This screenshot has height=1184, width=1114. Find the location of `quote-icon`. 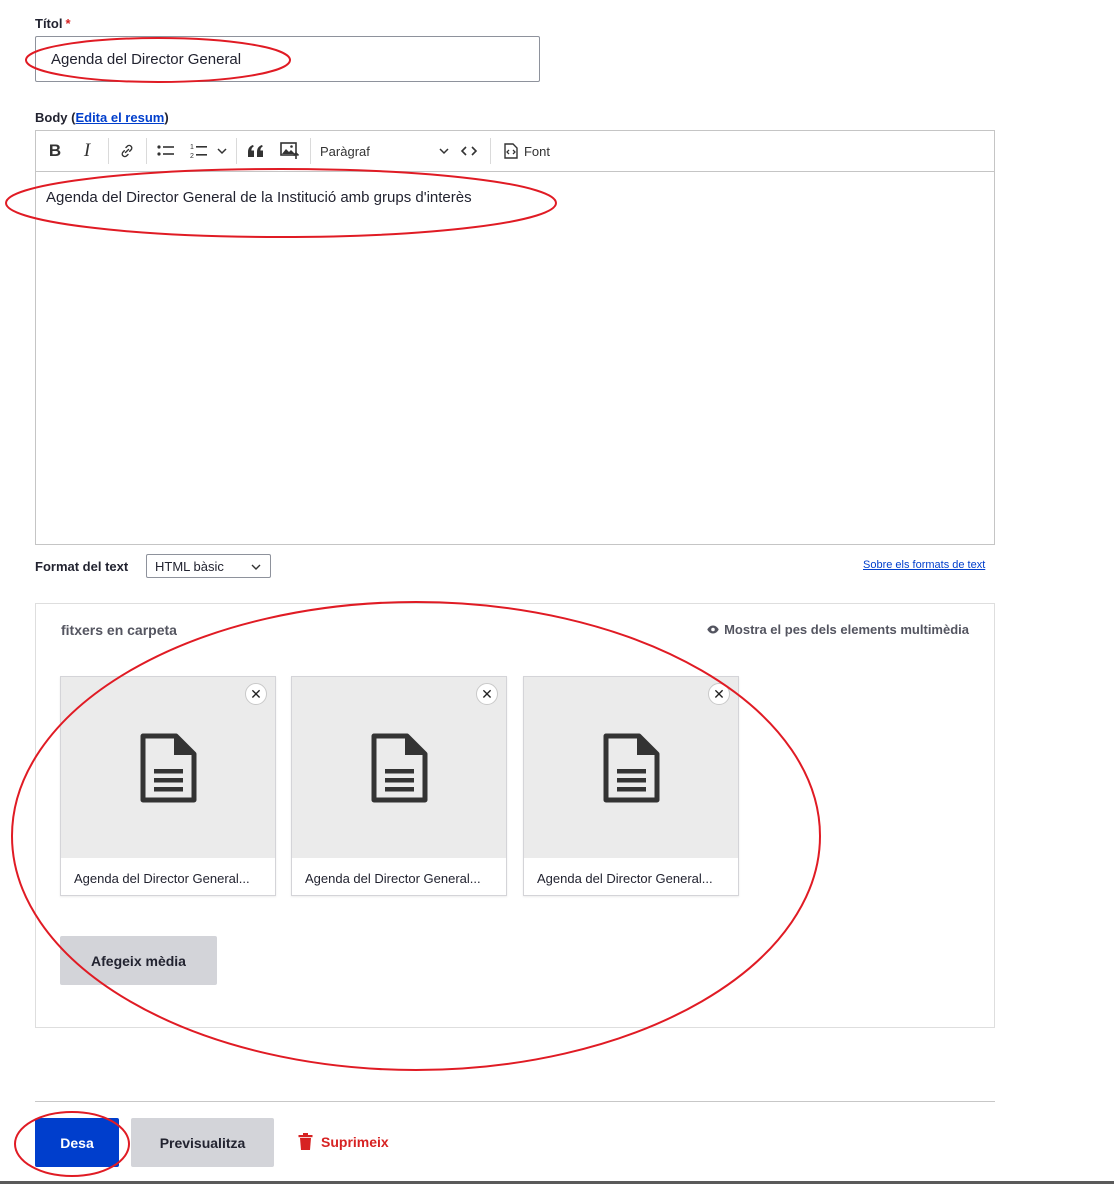

quote-icon is located at coordinates (255, 151).